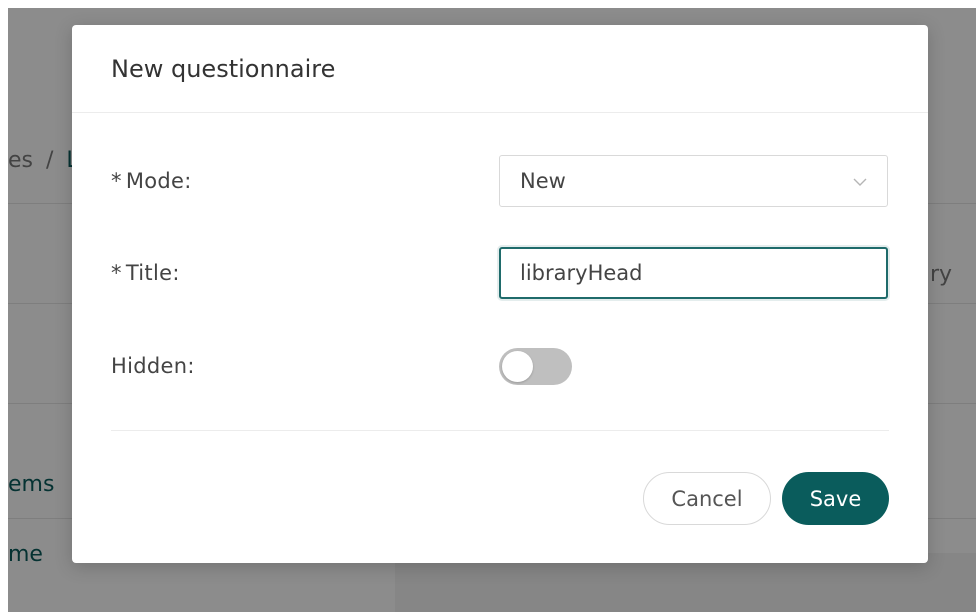  I want to click on title-input: libraryHead, so click(693, 273).